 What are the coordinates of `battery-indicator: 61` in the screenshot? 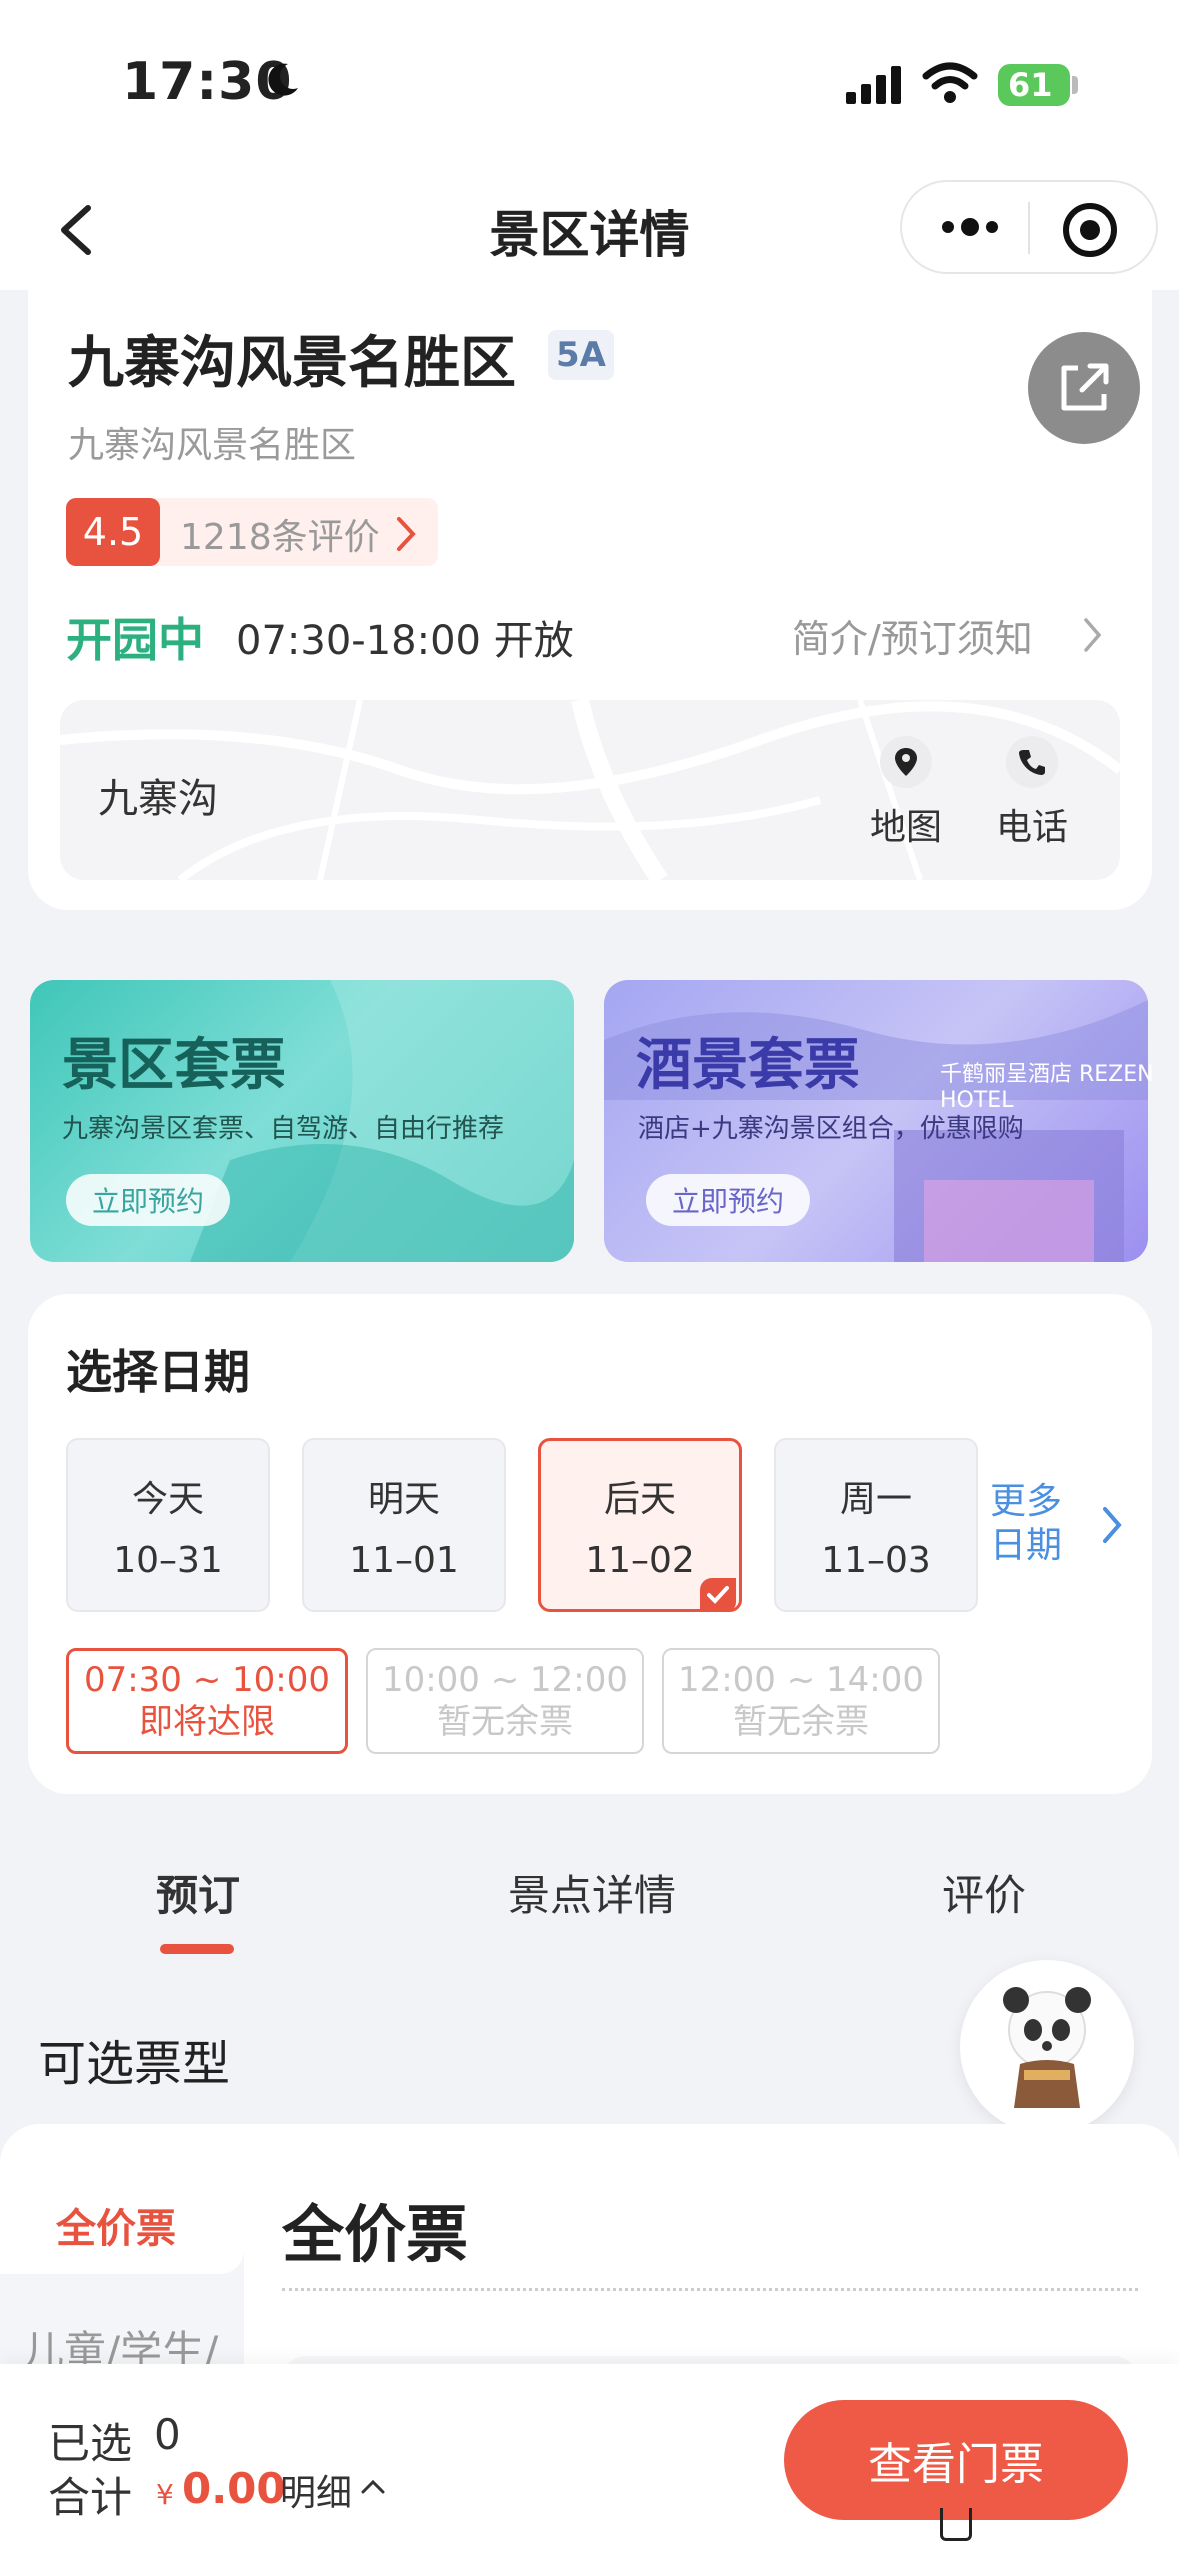 It's located at (1034, 85).